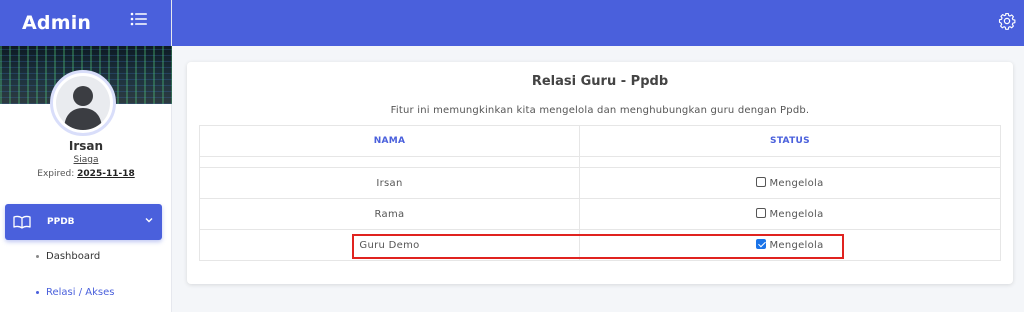 This screenshot has height=312, width=1024. I want to click on cell-nama: Irsan, so click(389, 183).